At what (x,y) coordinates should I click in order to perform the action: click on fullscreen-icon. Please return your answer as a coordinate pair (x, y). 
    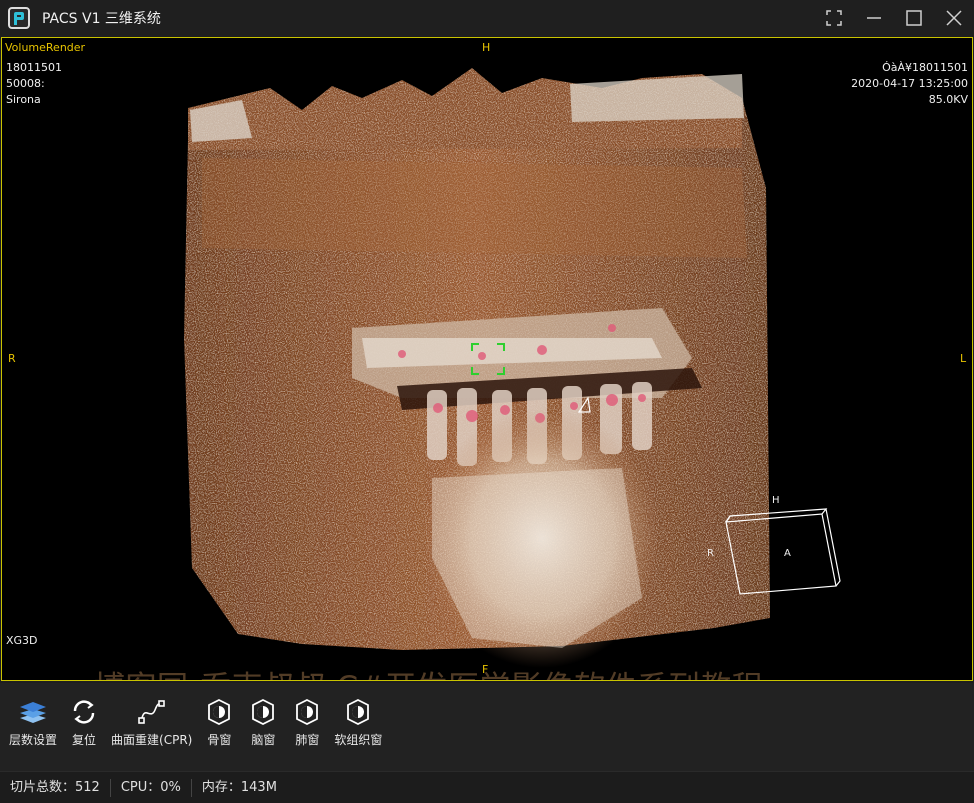
    Looking at the image, I should click on (834, 18).